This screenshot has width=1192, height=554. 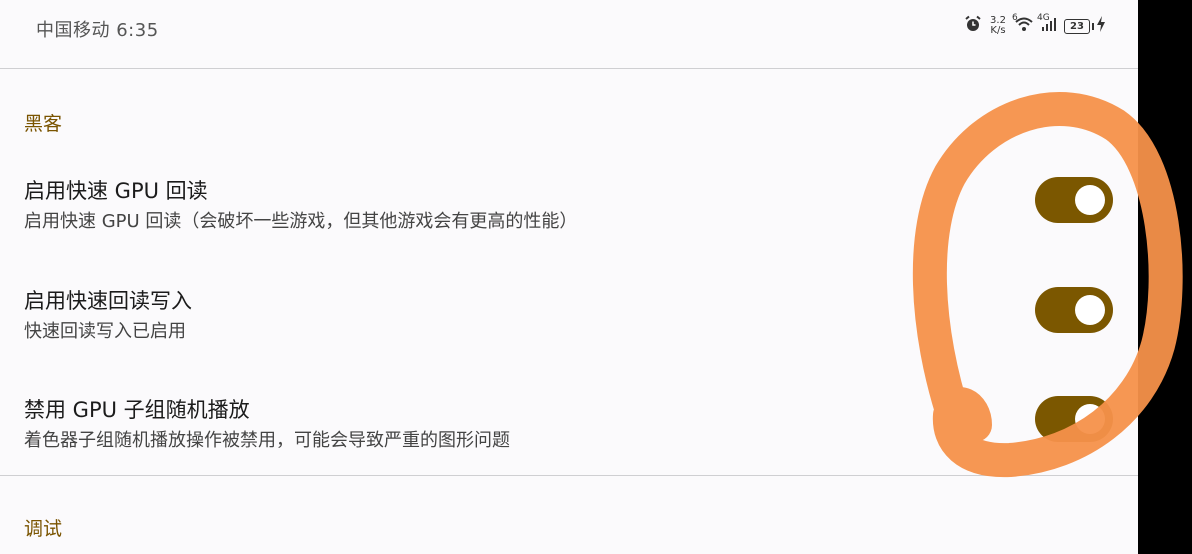 I want to click on alarm-icon, so click(x=973, y=26).